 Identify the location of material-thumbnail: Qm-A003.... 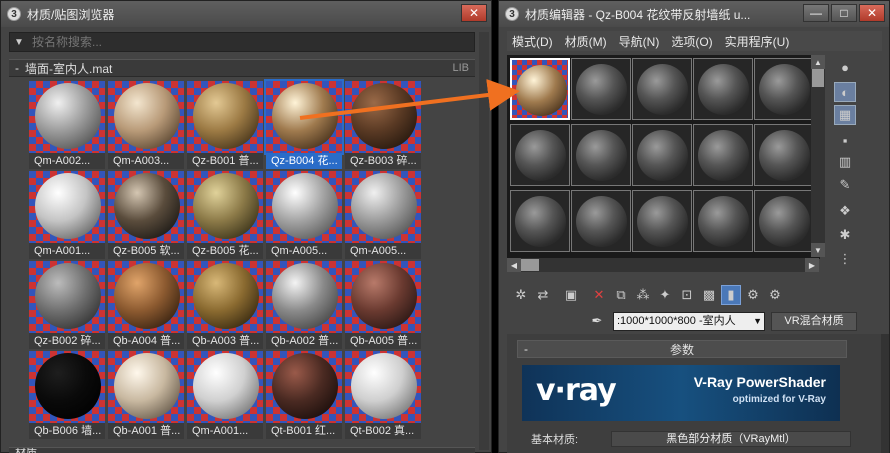
(146, 125).